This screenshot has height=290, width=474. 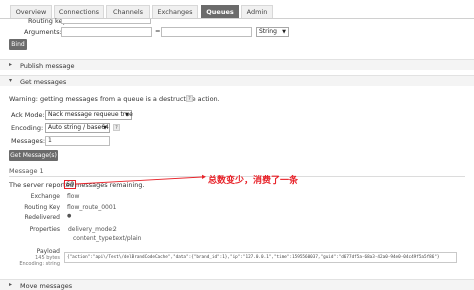 I want to click on exchange-value: flow, so click(x=73, y=196).